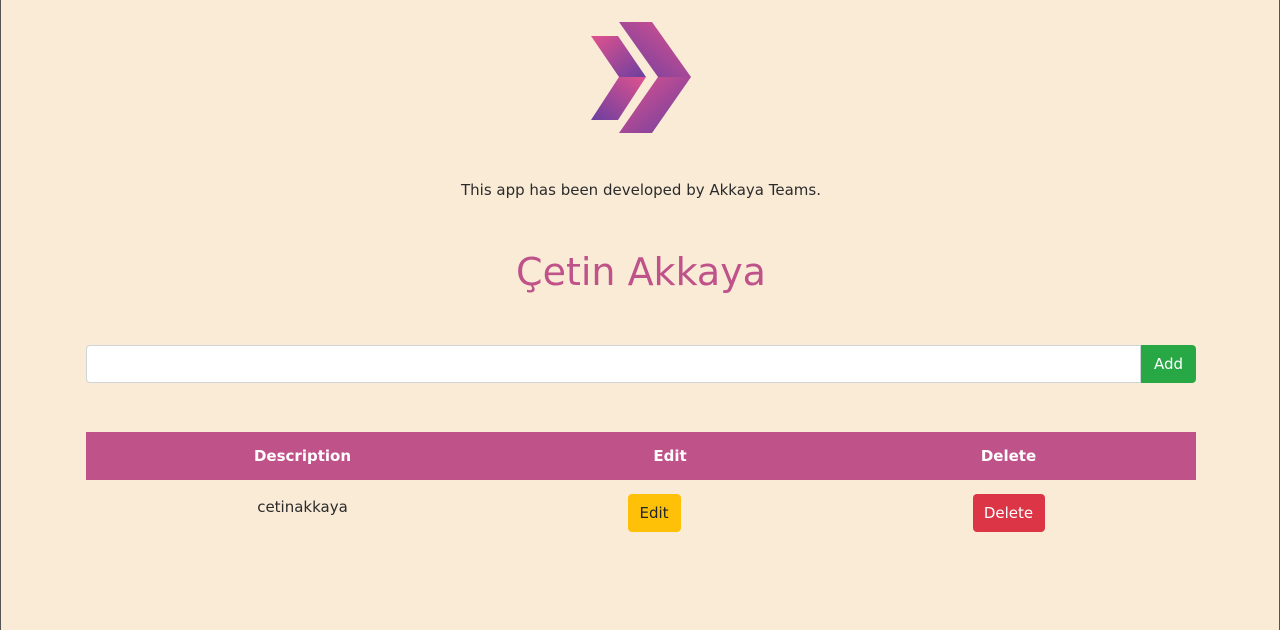  I want to click on column-header-edit: Edit, so click(670, 456).